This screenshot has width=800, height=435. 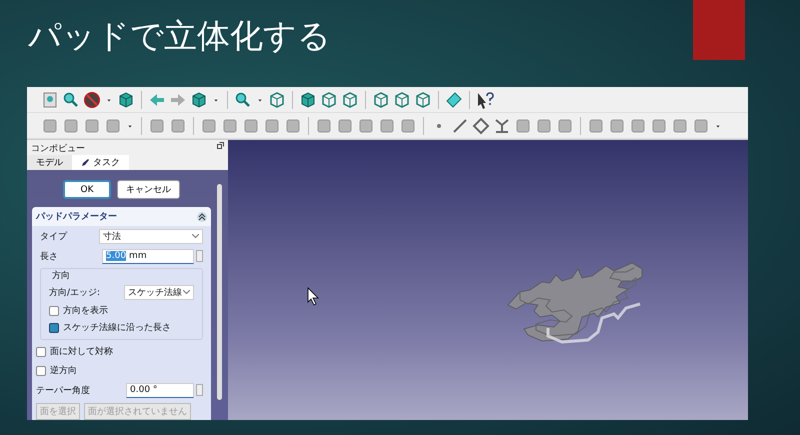 What do you see at coordinates (719, 30) in the screenshot?
I see `accent-block` at bounding box center [719, 30].